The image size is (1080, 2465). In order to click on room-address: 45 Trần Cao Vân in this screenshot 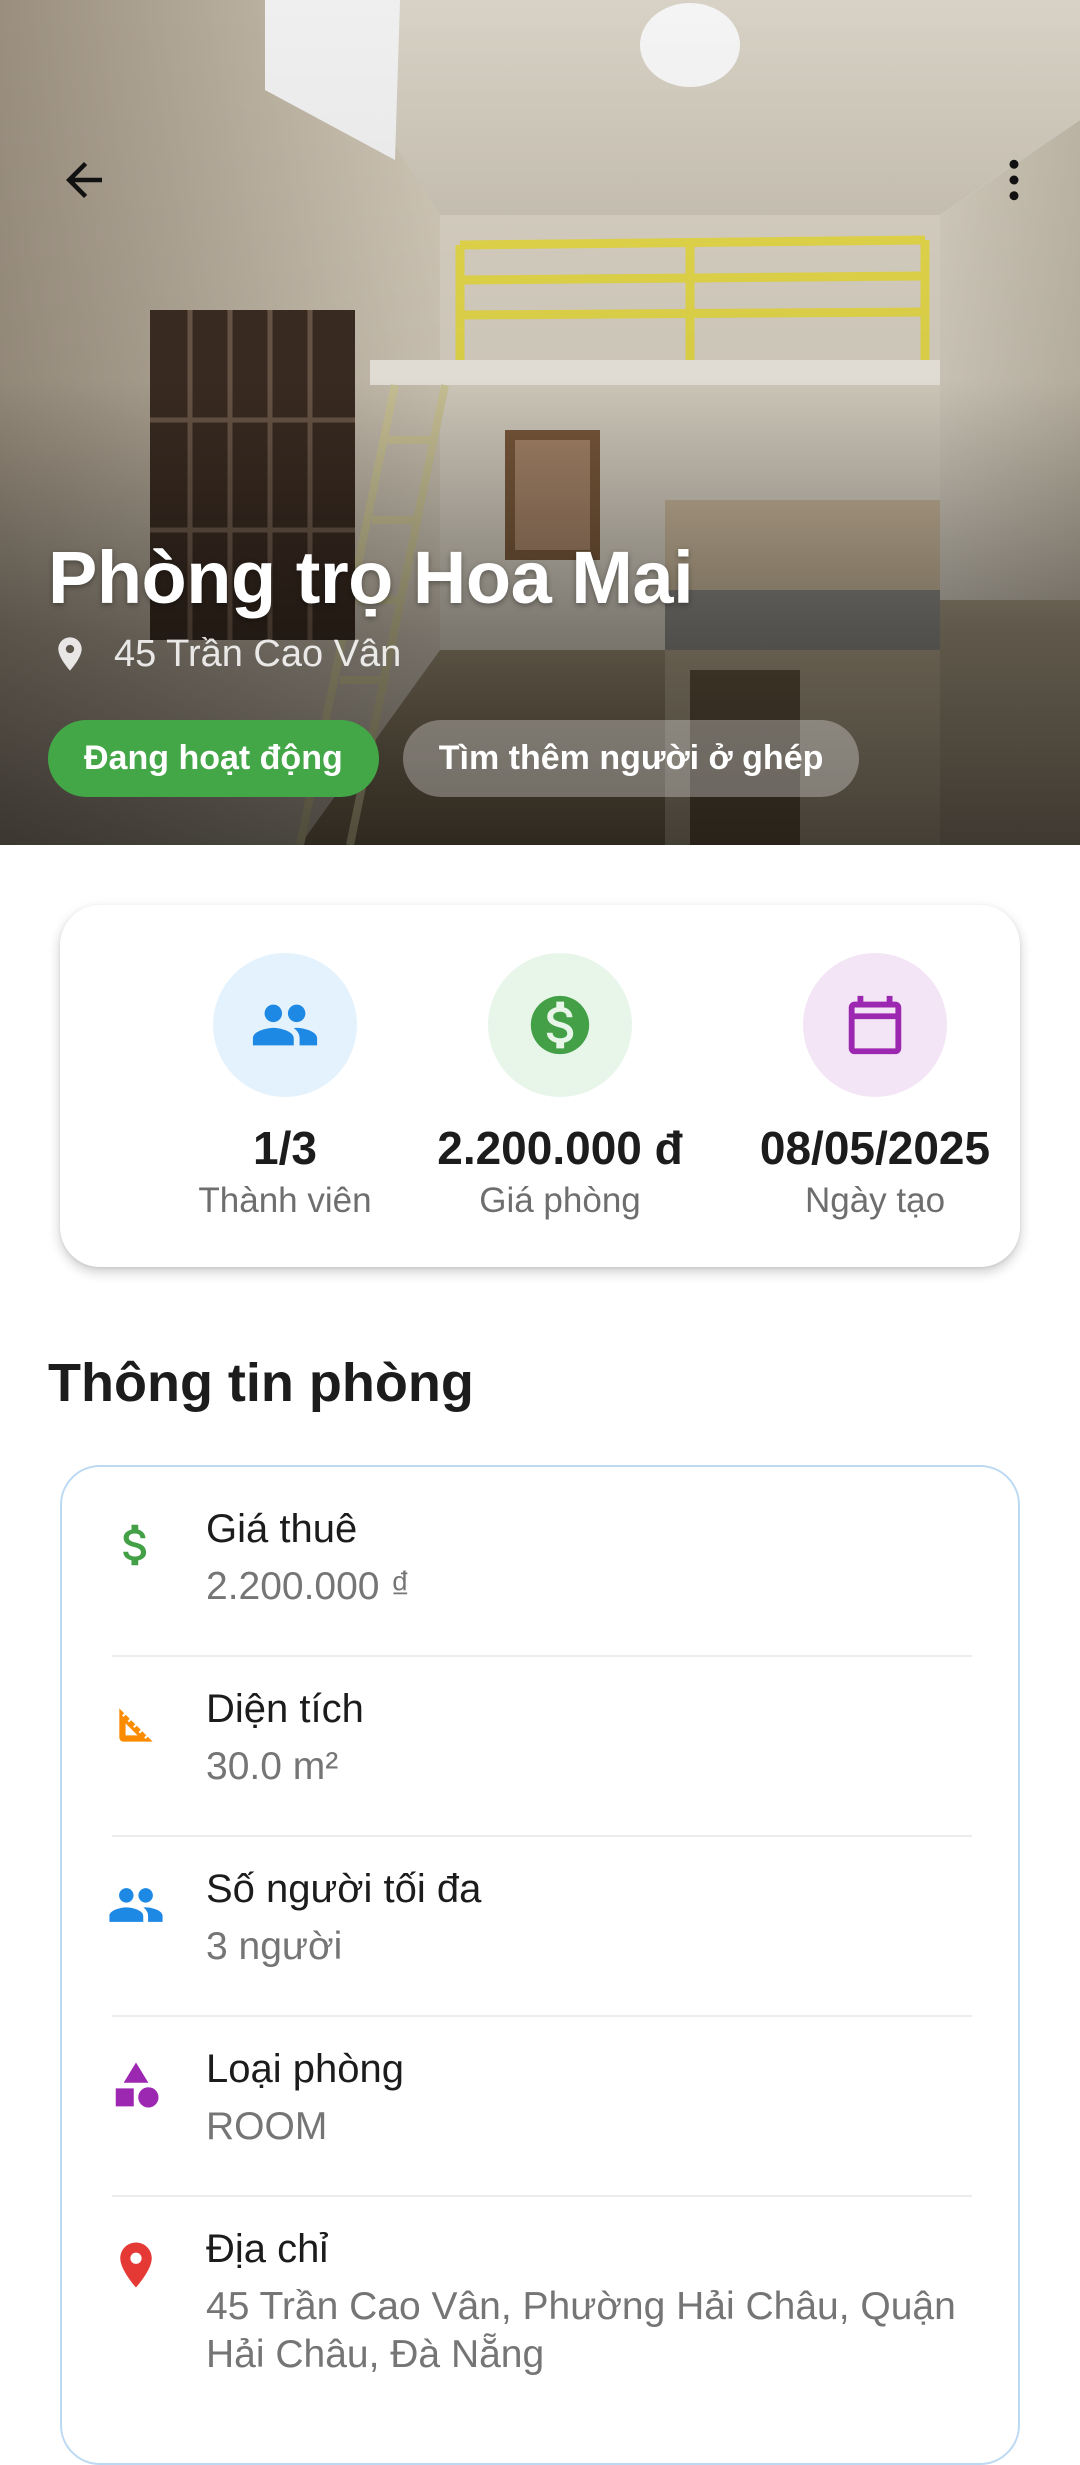, I will do `click(225, 654)`.